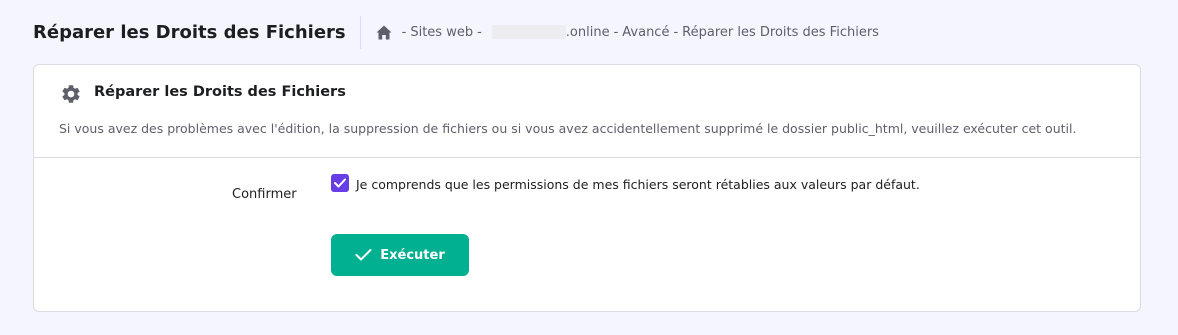  What do you see at coordinates (189, 32) in the screenshot?
I see `page-title: Réparer les Droits des Fichiers` at bounding box center [189, 32].